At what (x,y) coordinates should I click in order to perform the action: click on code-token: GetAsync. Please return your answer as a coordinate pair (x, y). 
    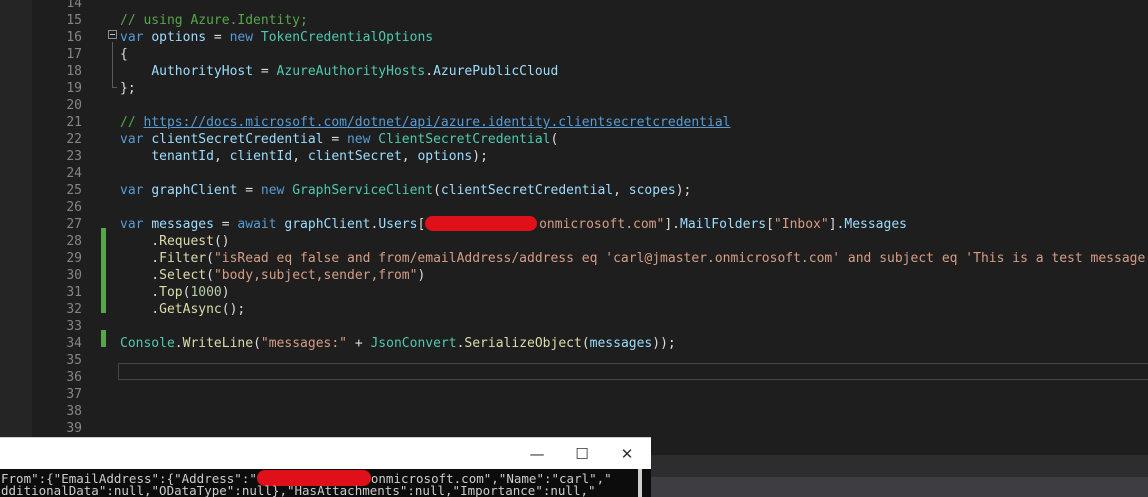
    Looking at the image, I should click on (190, 309).